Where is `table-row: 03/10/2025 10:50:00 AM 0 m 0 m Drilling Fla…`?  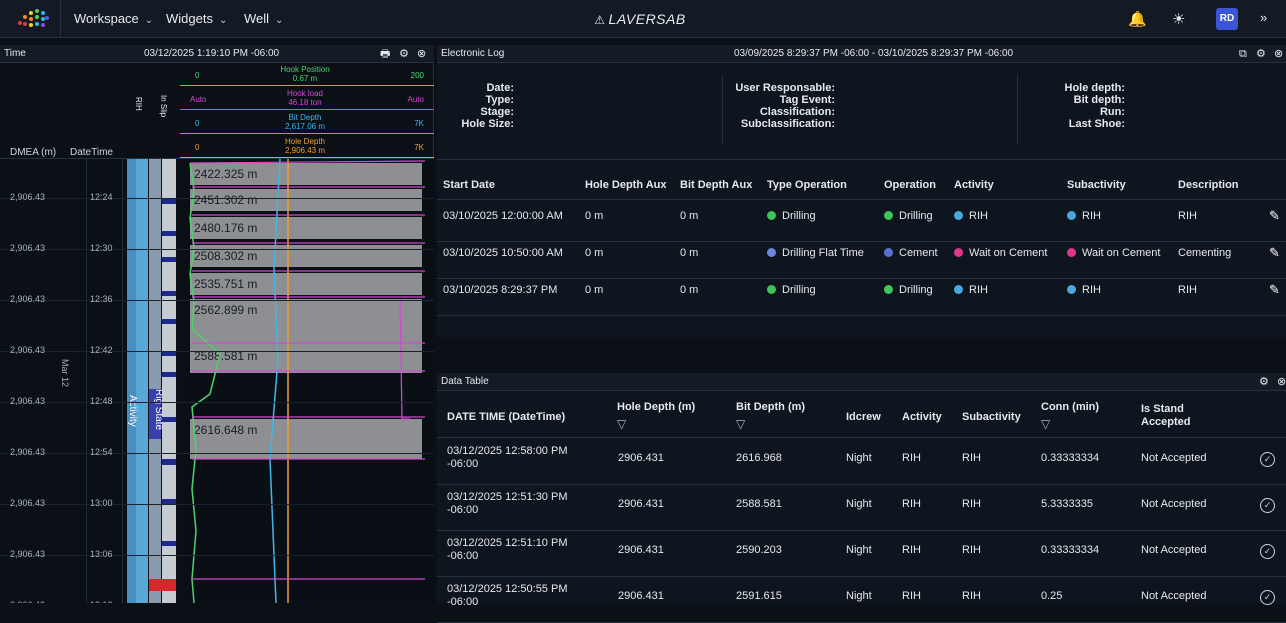
table-row: 03/10/2025 10:50:00 AM 0 m 0 m Drilling Fla… is located at coordinates (861, 261).